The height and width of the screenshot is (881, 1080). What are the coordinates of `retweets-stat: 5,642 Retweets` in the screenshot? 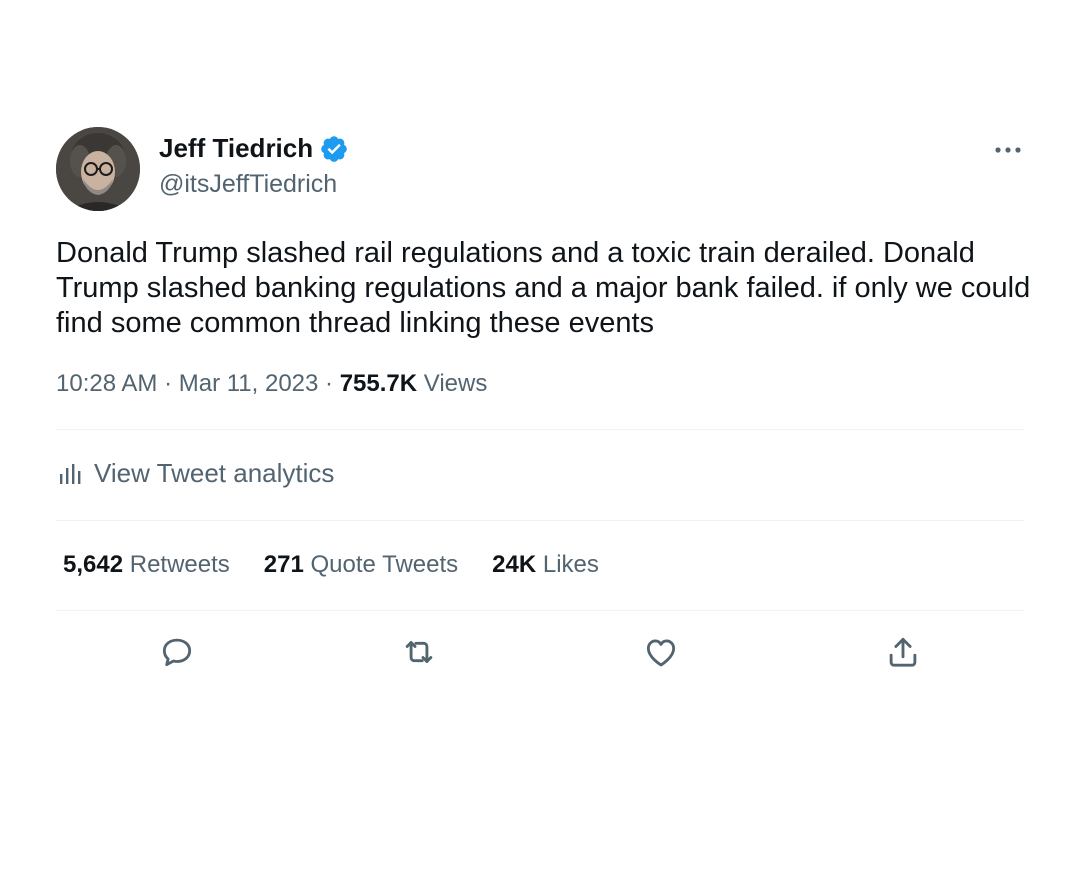 It's located at (146, 565).